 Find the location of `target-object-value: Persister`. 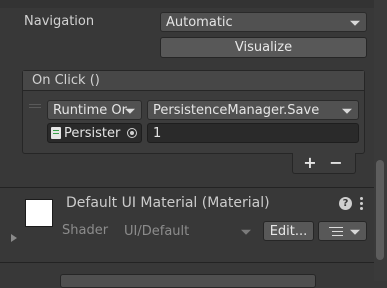

target-object-value: Persister is located at coordinates (92, 133).